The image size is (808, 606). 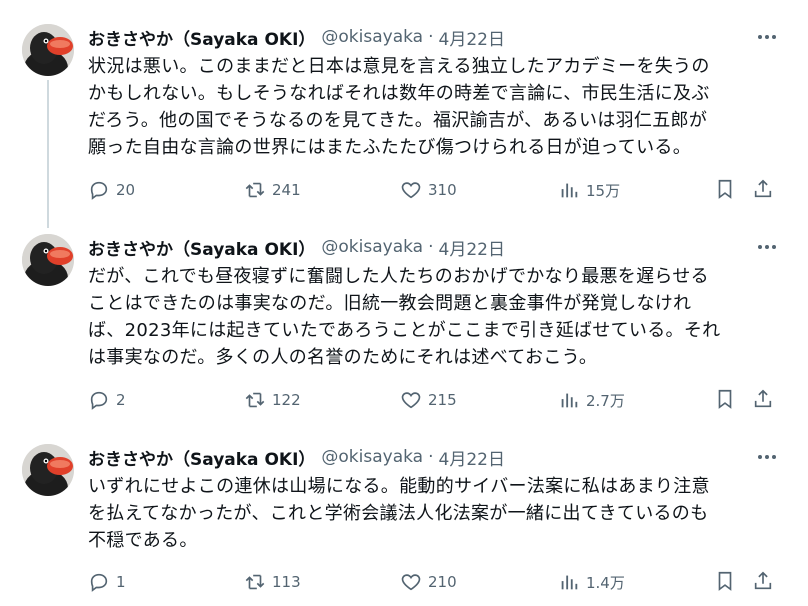 I want to click on retweet-count: 113, so click(x=286, y=582).